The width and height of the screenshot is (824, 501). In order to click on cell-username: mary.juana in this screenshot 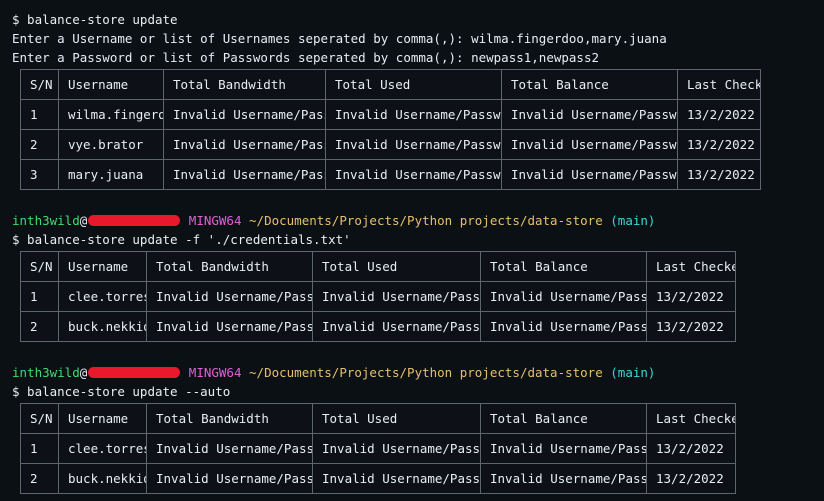, I will do `click(111, 174)`.